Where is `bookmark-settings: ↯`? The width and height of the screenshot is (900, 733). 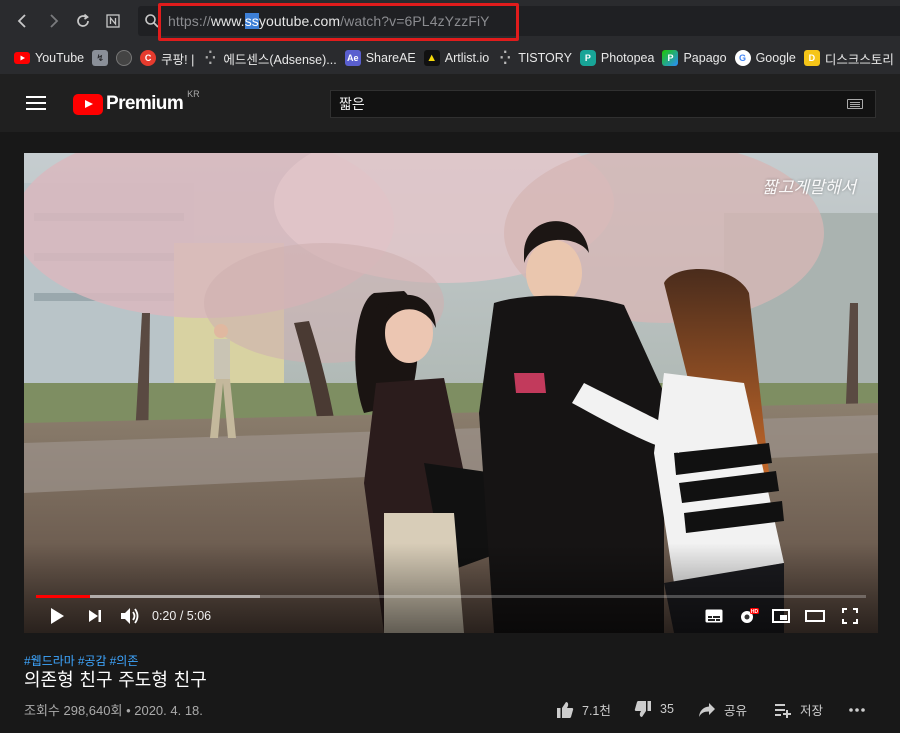
bookmark-settings: ↯ is located at coordinates (100, 58).